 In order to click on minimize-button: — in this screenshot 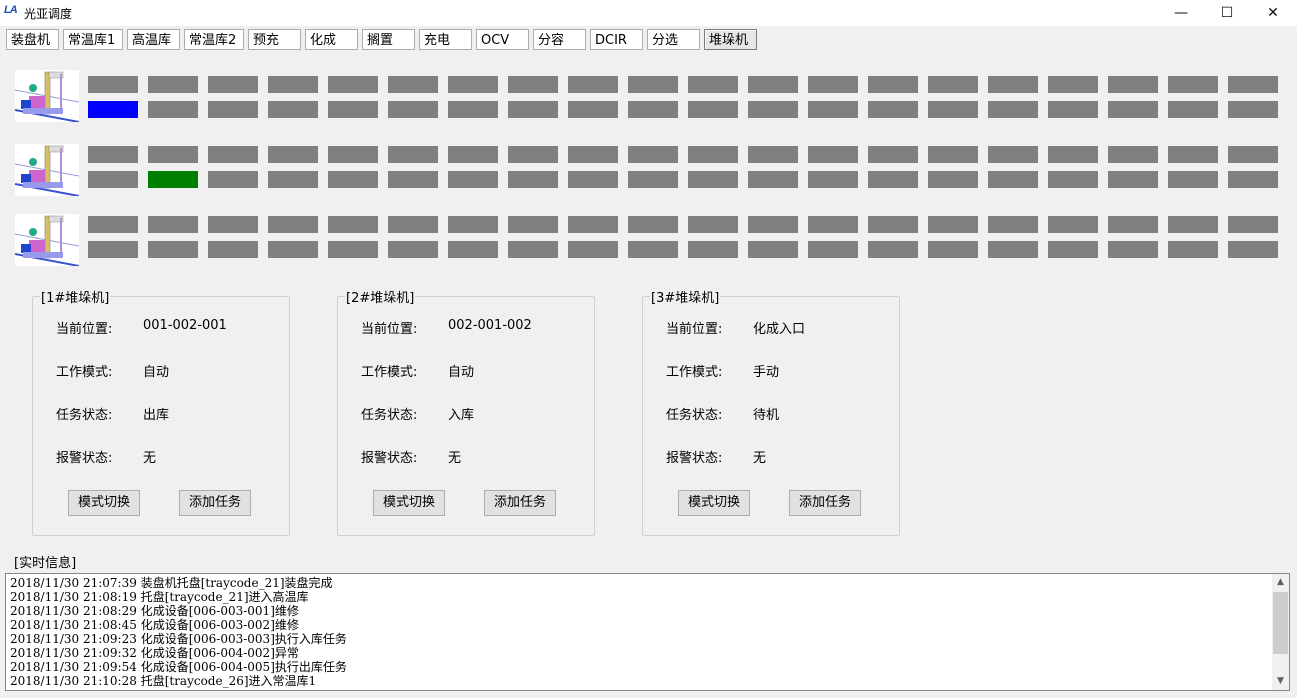, I will do `click(1181, 13)`.